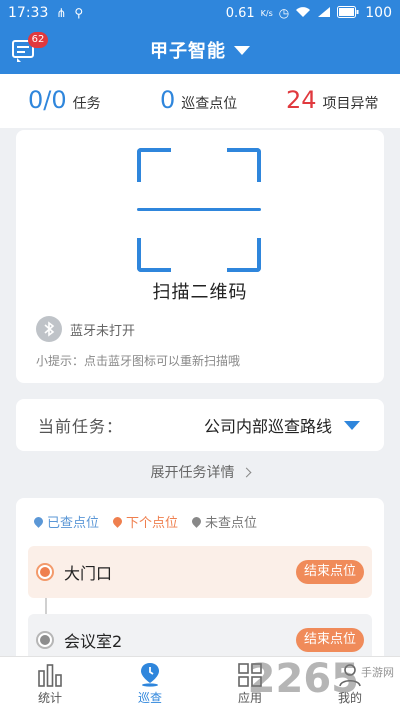  Describe the element at coordinates (79, 13) in the screenshot. I see `usb-icon: ⚲` at that location.